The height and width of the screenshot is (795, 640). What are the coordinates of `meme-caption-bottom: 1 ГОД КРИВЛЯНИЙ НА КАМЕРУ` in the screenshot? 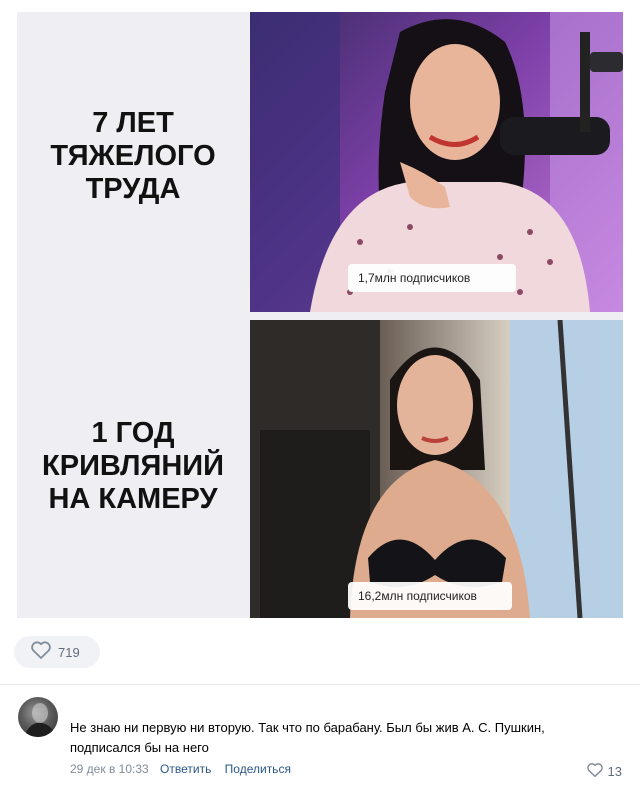 It's located at (133, 466).